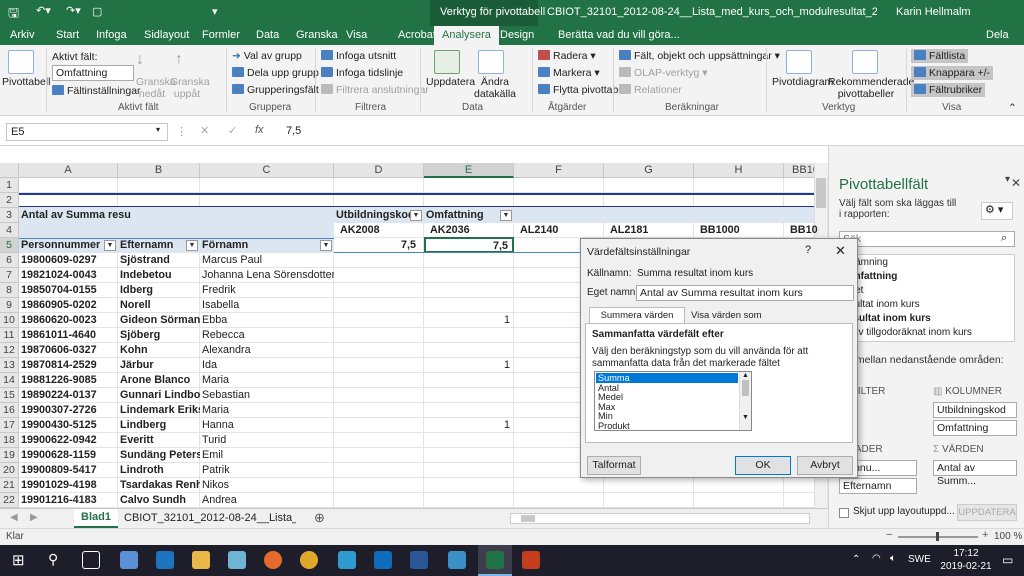  Describe the element at coordinates (9, 200) in the screenshot. I see `row-header-2: 2` at that location.